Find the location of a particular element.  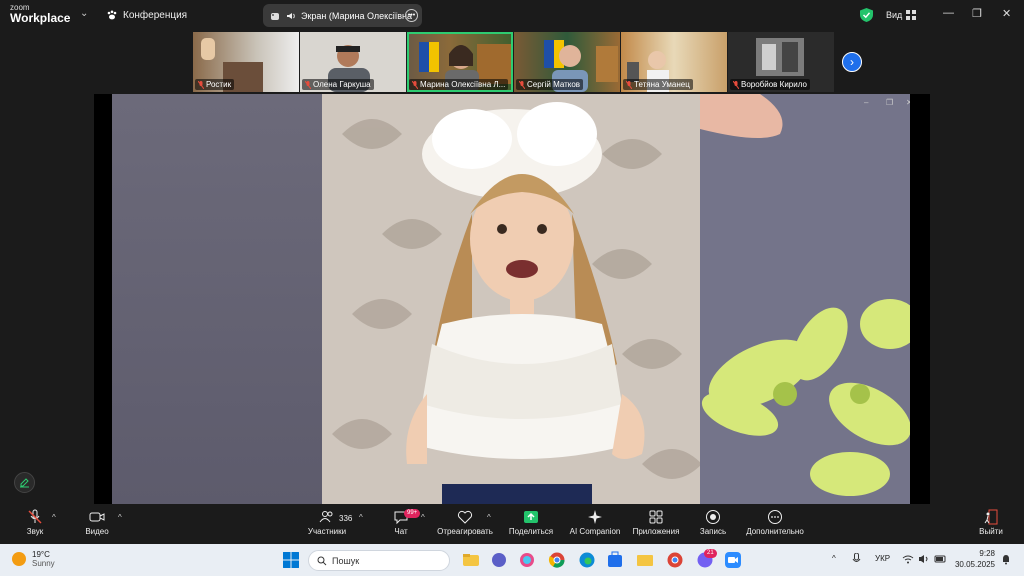

participants-count: 336 is located at coordinates (346, 518).